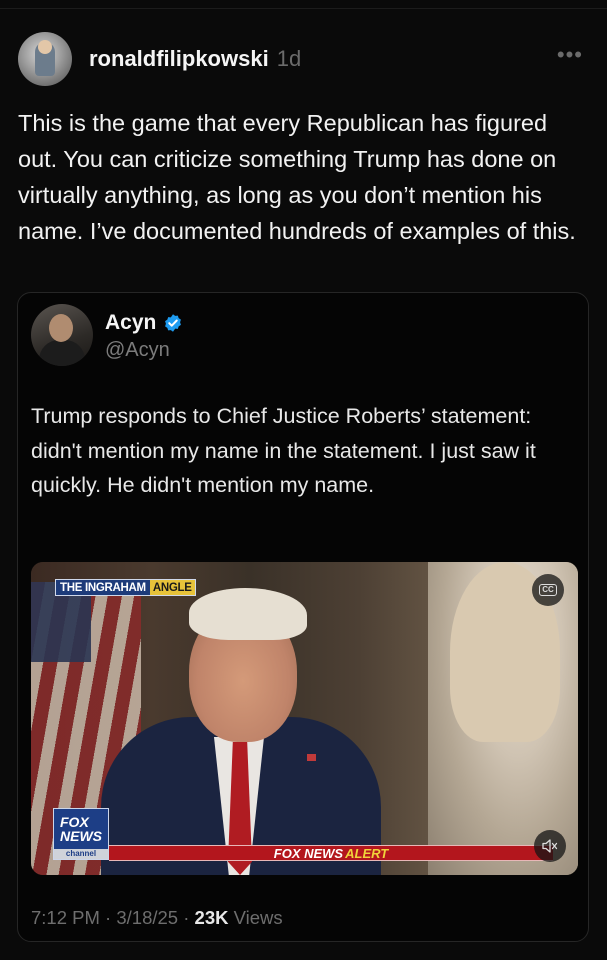  What do you see at coordinates (570, 55) in the screenshot?
I see `more-options-icon: •••` at bounding box center [570, 55].